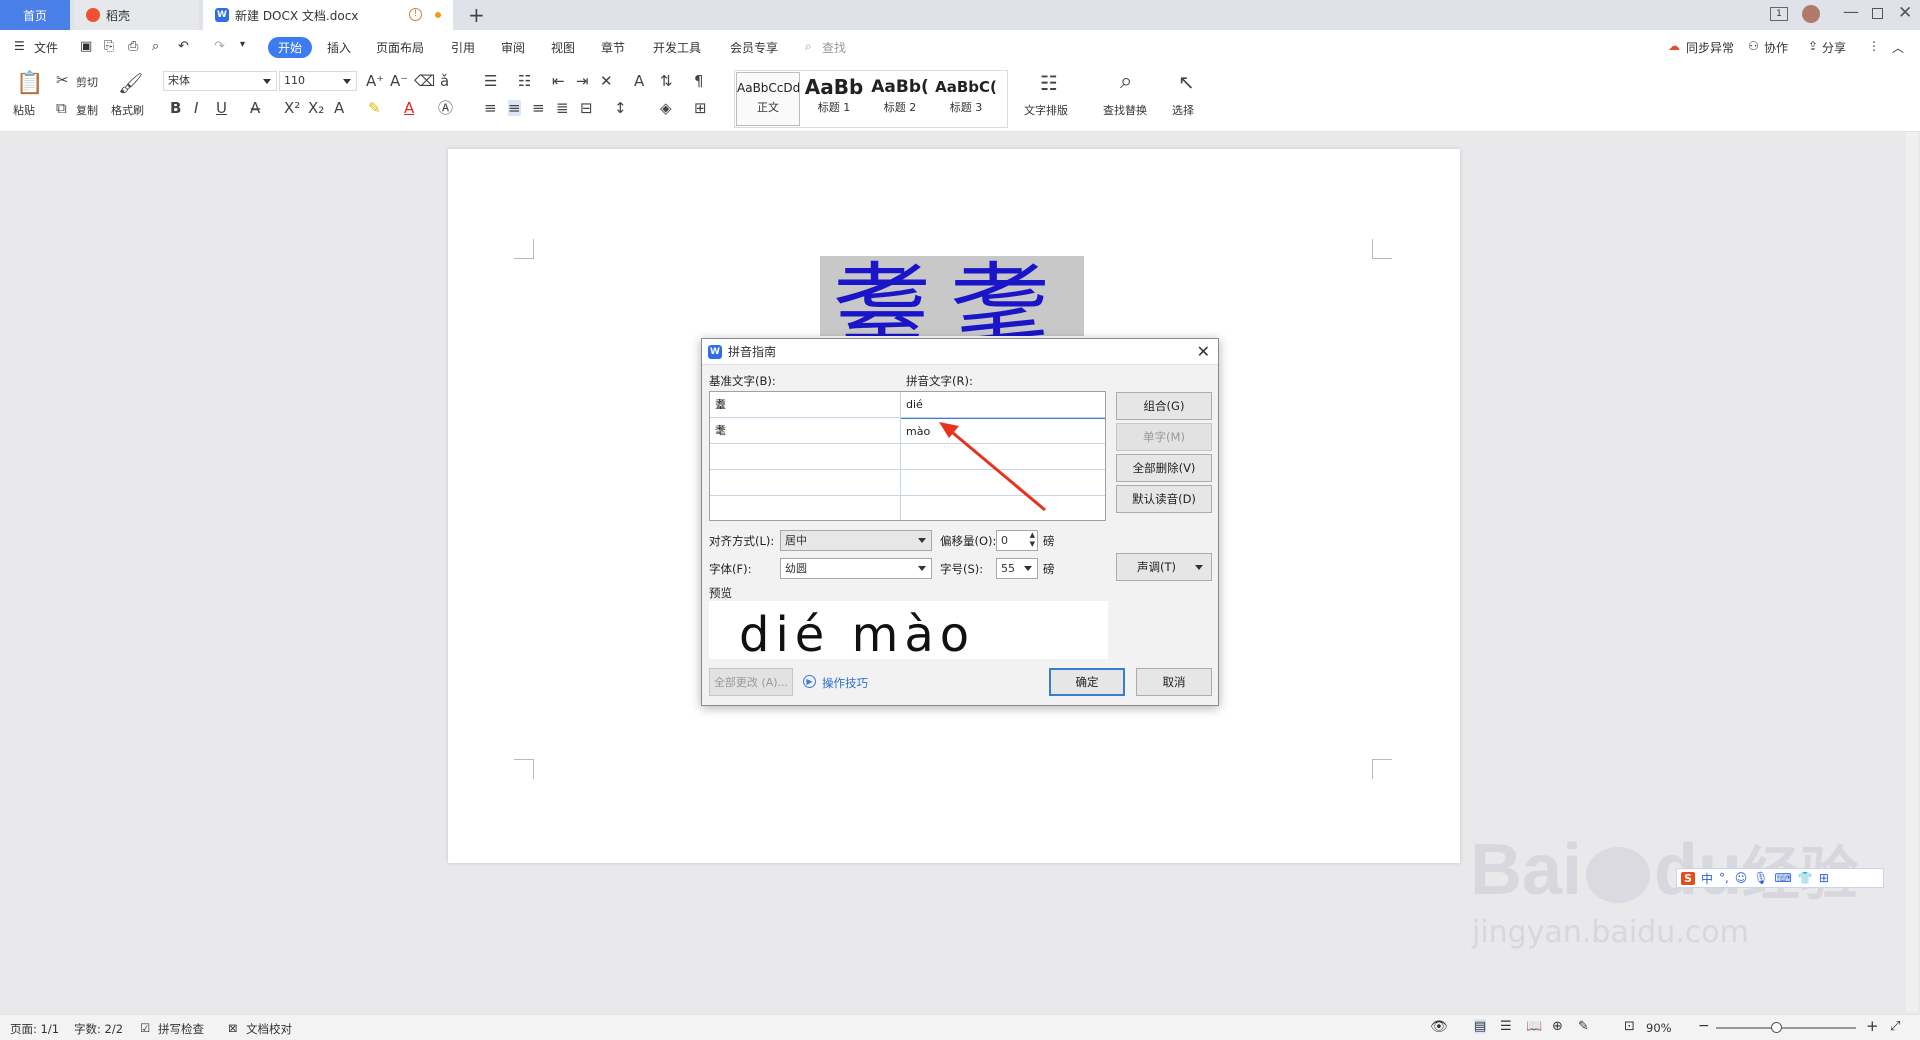  What do you see at coordinates (19, 46) in the screenshot?
I see `file-menu-icon: ☰` at bounding box center [19, 46].